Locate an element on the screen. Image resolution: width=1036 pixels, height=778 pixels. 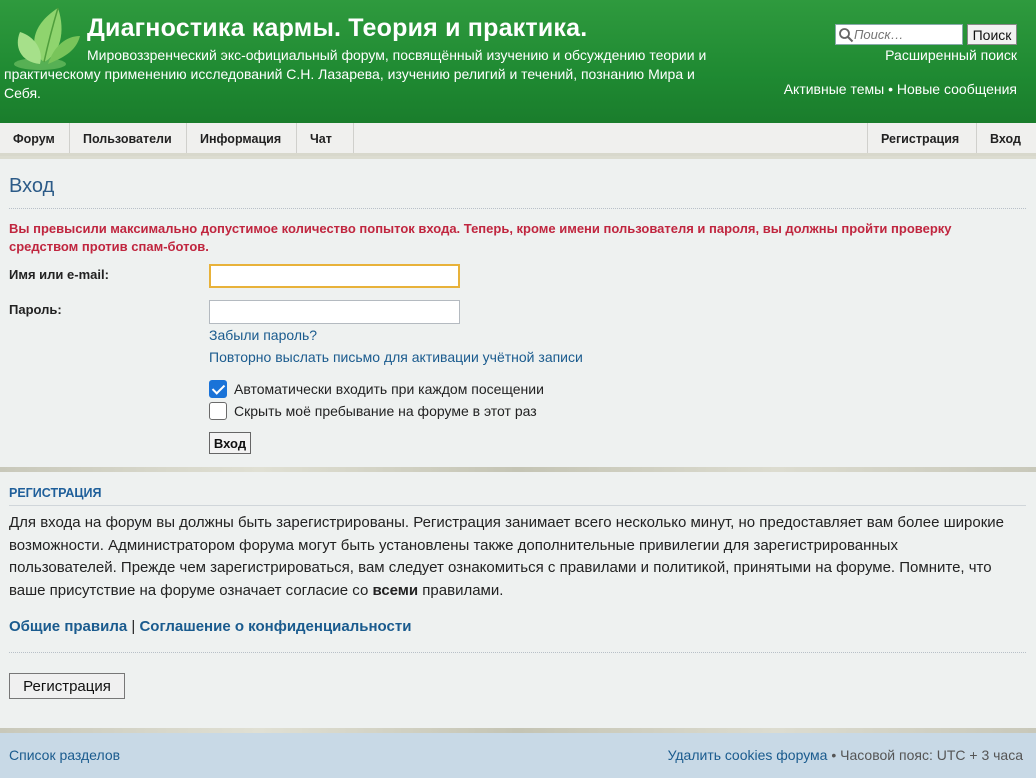
registration-text-bold: всеми is located at coordinates (395, 590).